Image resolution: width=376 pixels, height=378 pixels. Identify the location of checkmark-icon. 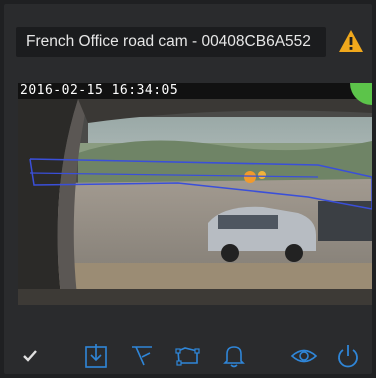
(30, 356).